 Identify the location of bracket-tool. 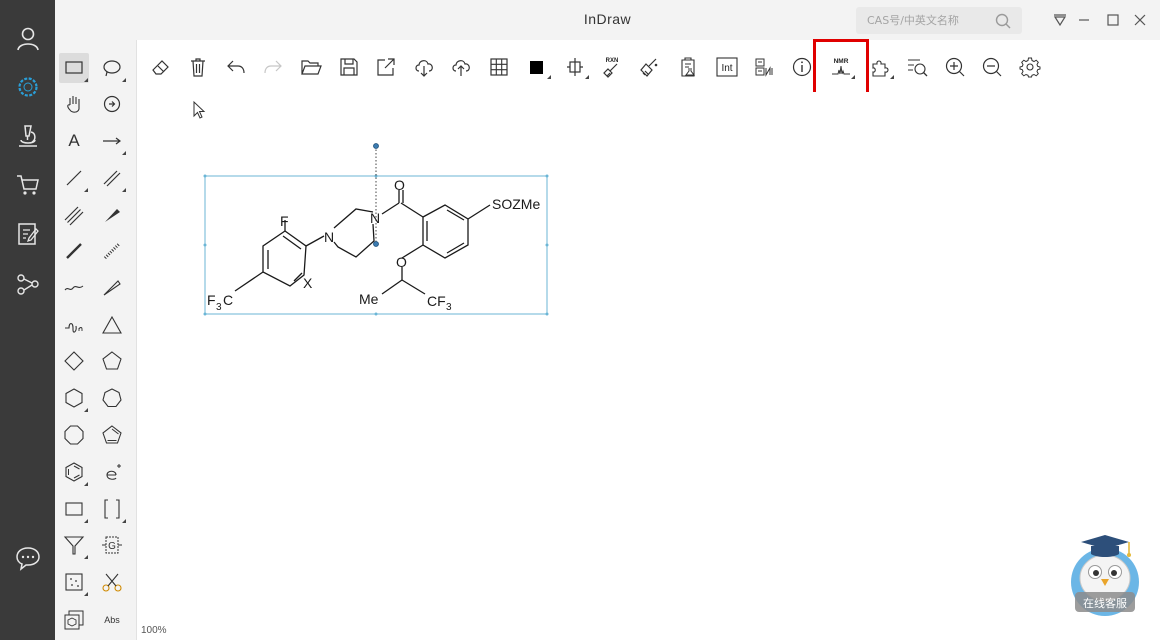
(112, 509).